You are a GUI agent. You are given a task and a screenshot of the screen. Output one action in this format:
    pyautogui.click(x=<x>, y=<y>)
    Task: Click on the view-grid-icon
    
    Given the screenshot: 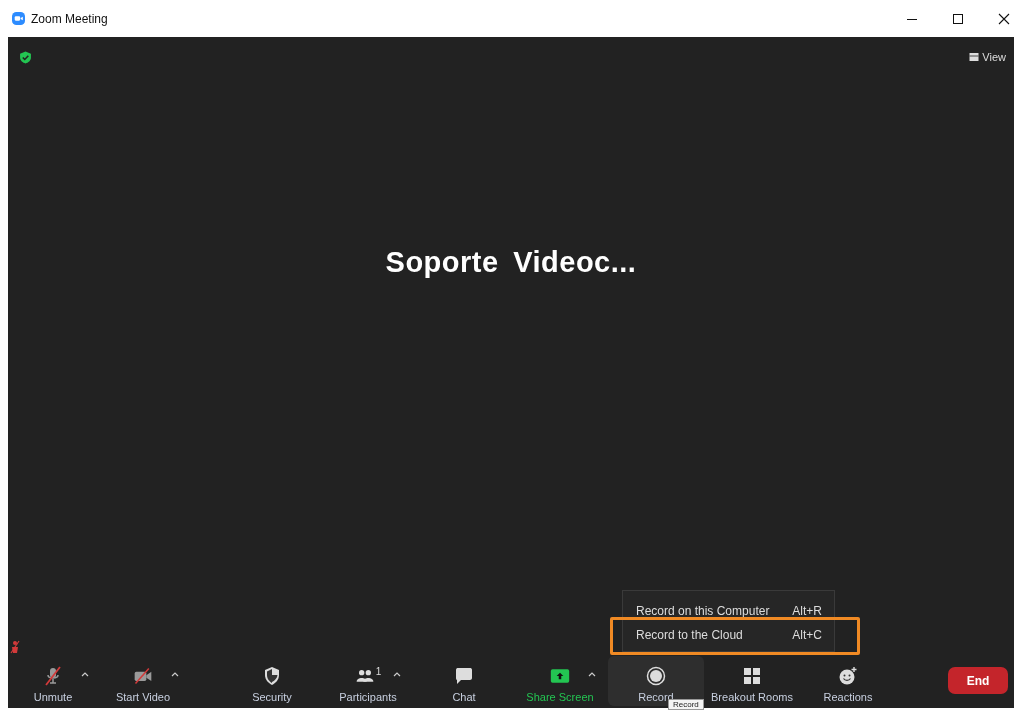 What is the action you would take?
    pyautogui.click(x=974, y=57)
    